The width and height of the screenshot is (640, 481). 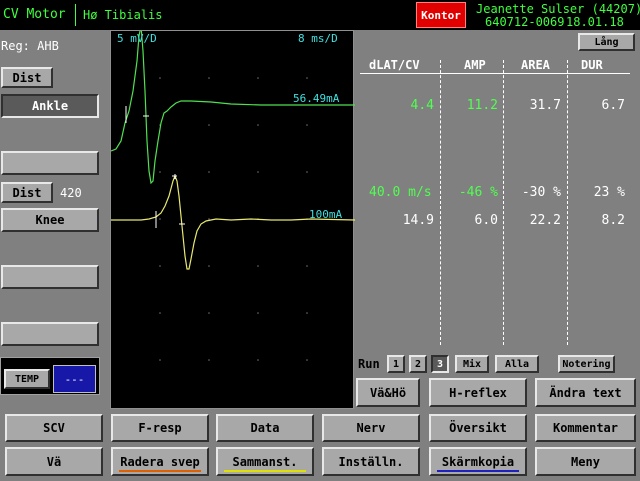 I want to click on meny-label: Meny, so click(x=585, y=461).